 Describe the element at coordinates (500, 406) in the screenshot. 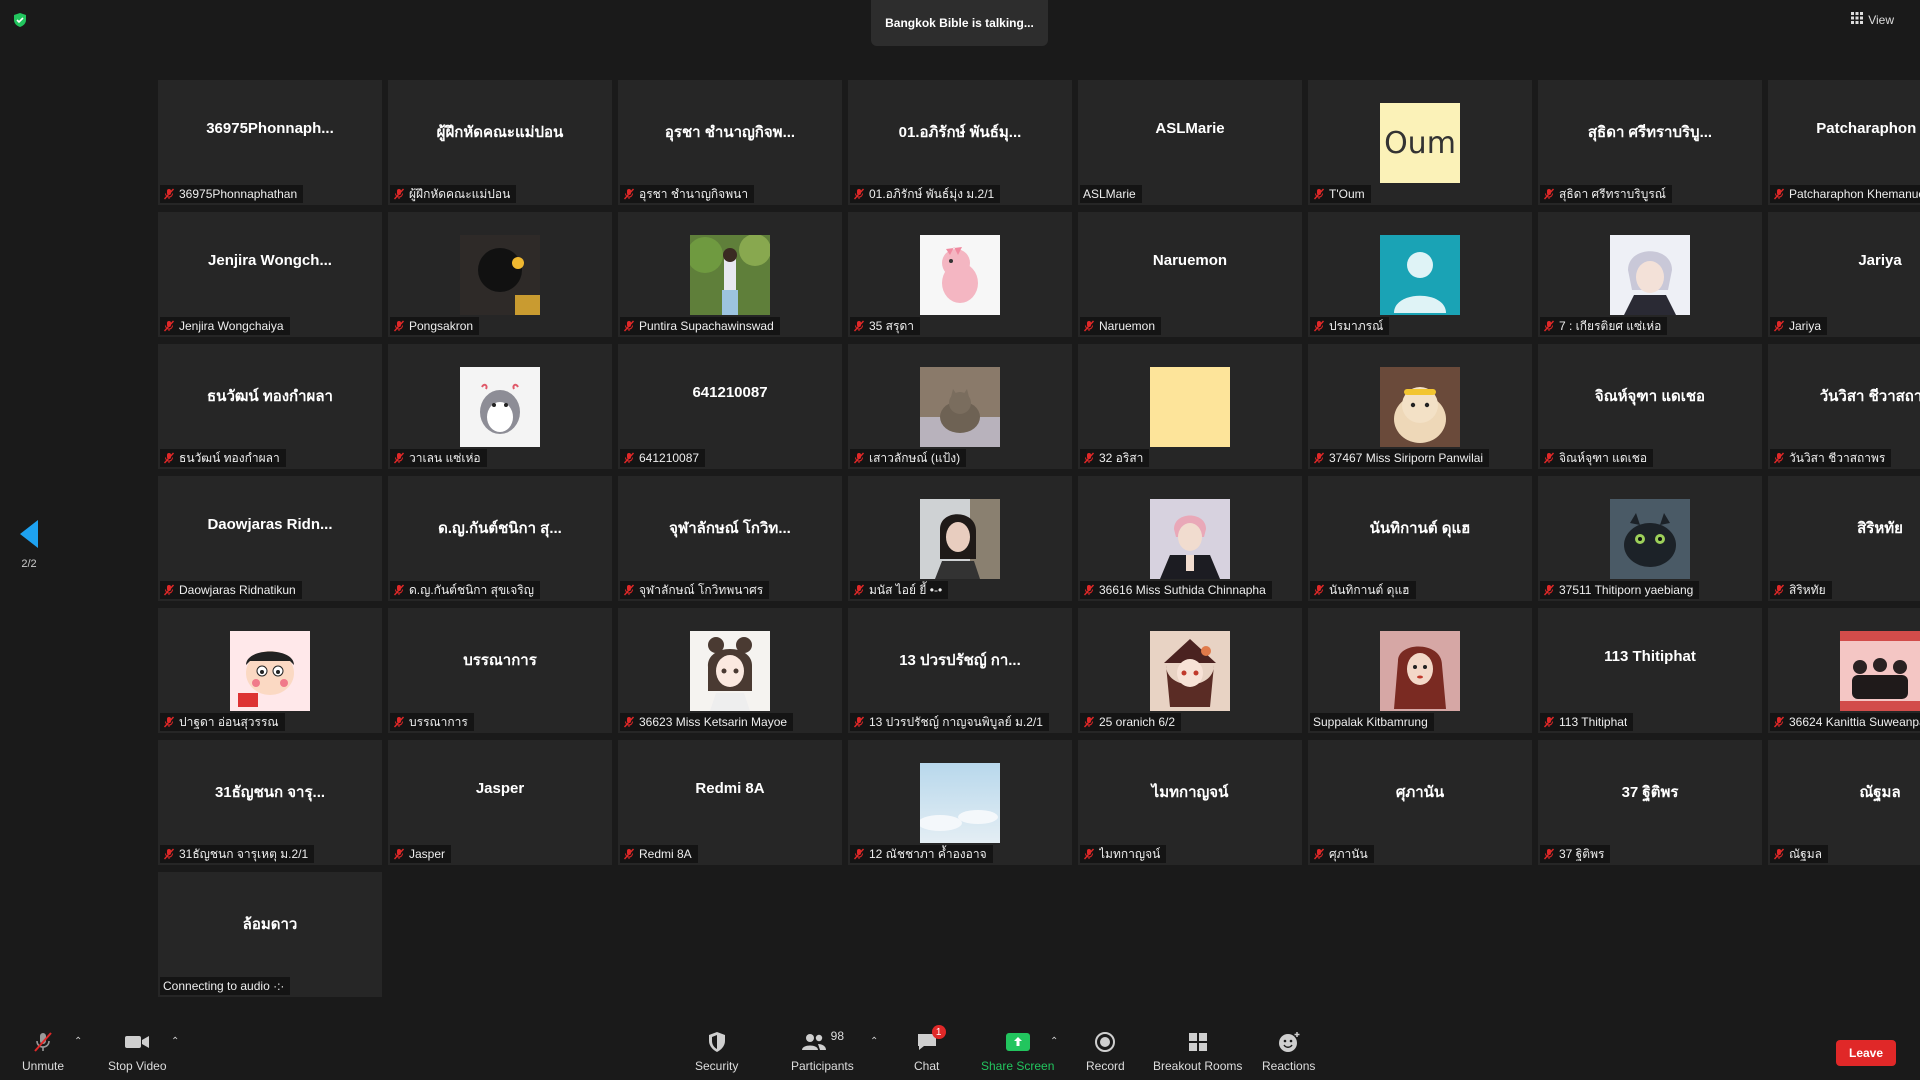

I see `participant-tile: วาเลน แซ่เห่อ` at that location.